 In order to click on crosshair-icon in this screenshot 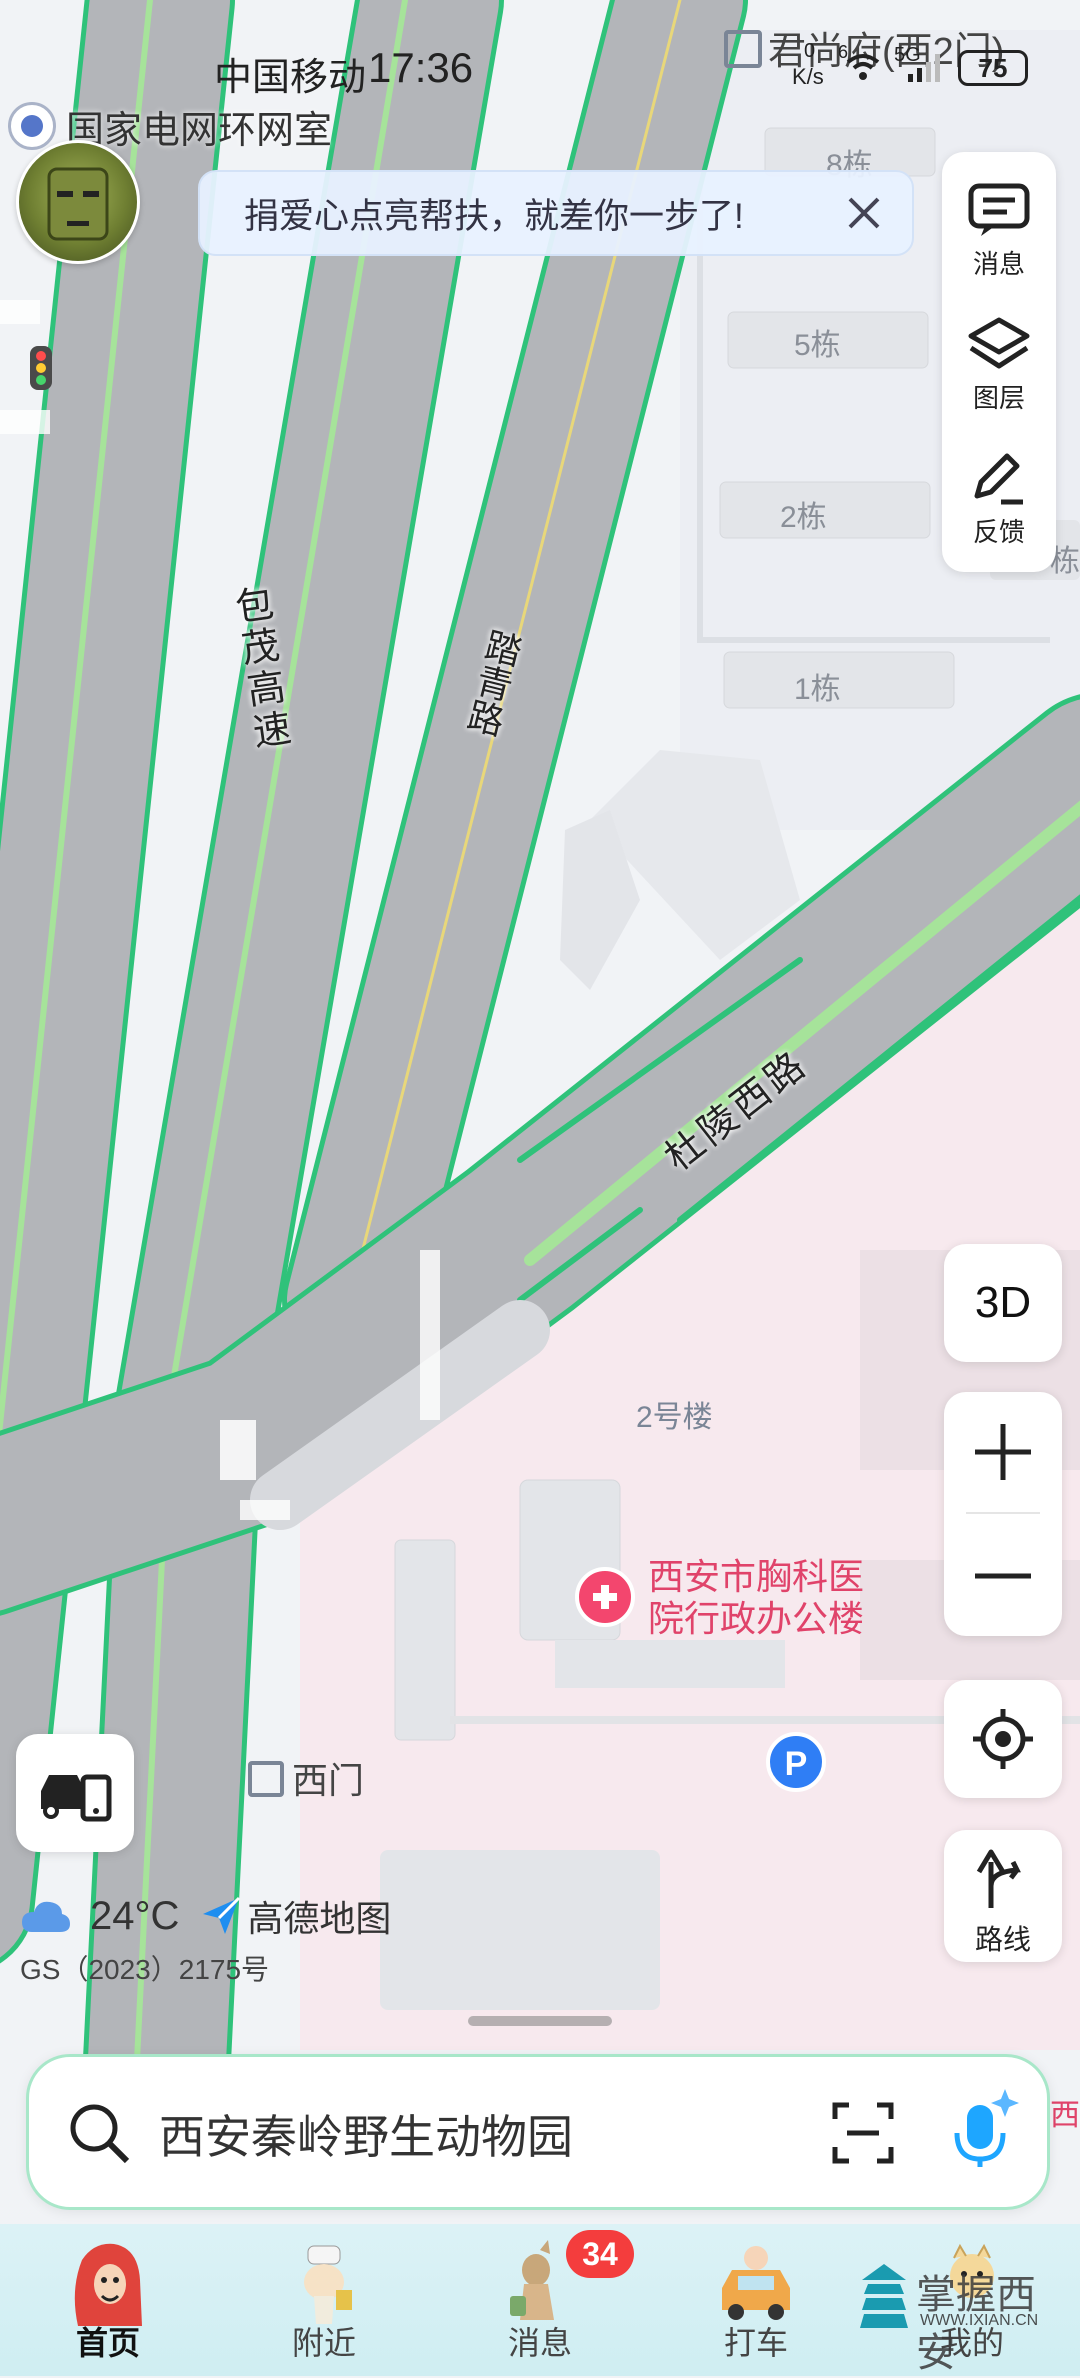, I will do `click(1003, 1739)`.